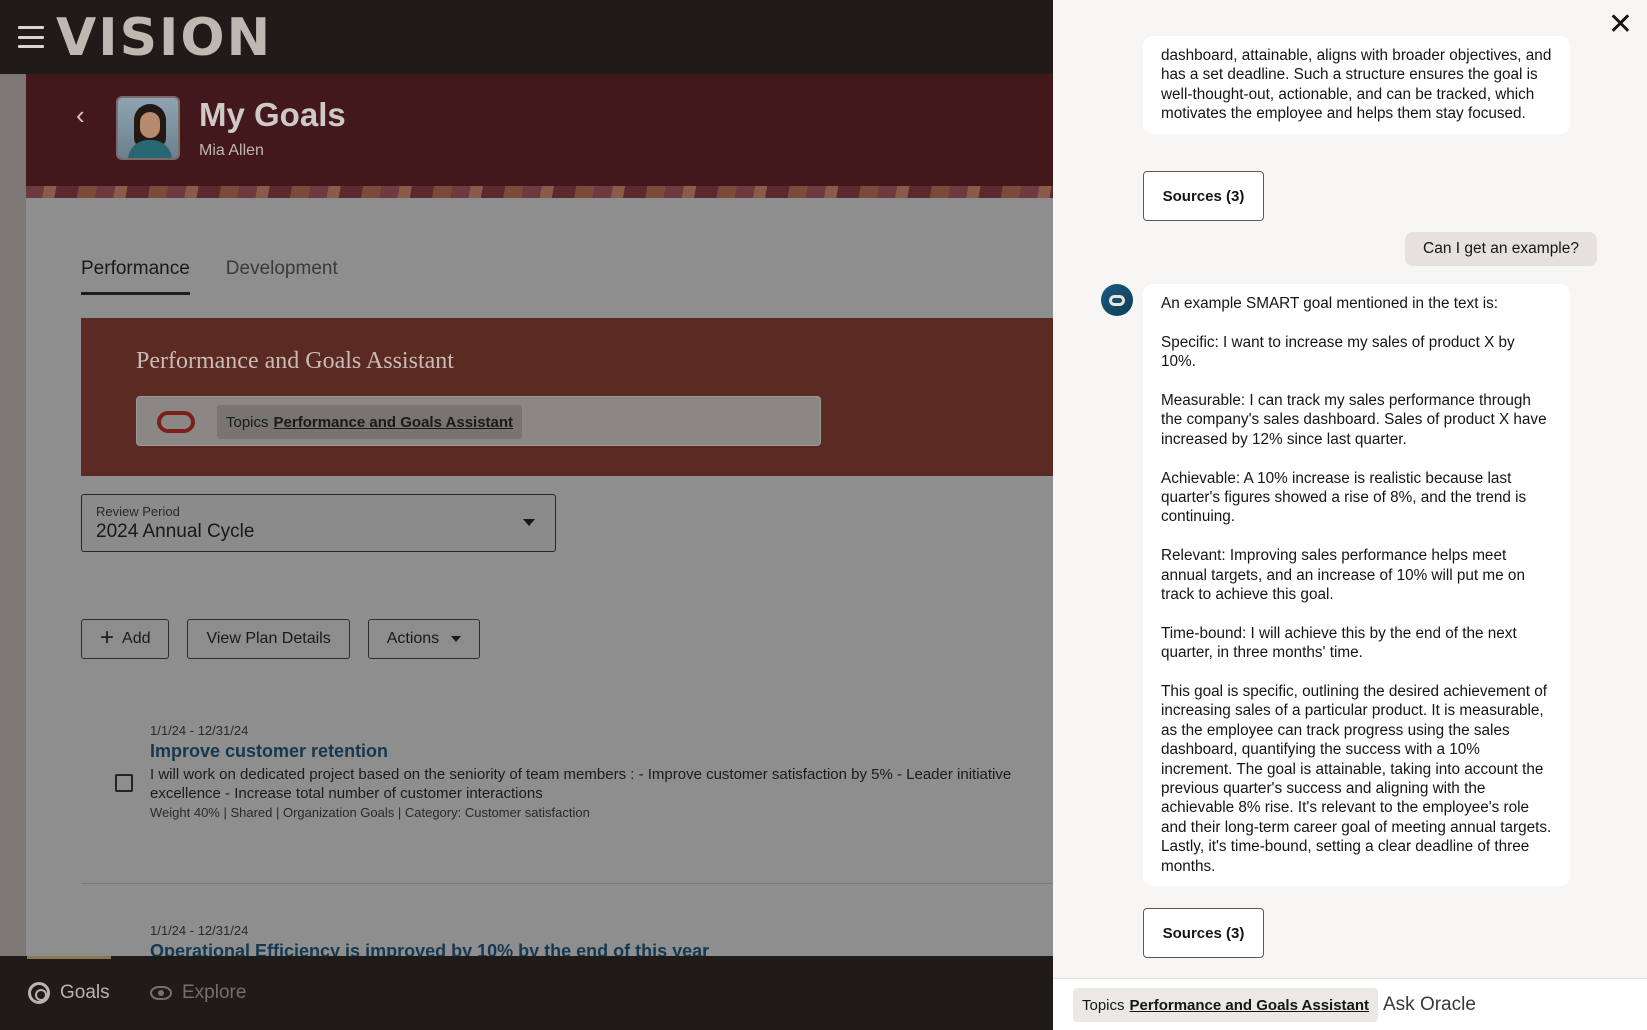 The width and height of the screenshot is (1647, 1030). What do you see at coordinates (176, 422) in the screenshot?
I see `oracle-logo-icon` at bounding box center [176, 422].